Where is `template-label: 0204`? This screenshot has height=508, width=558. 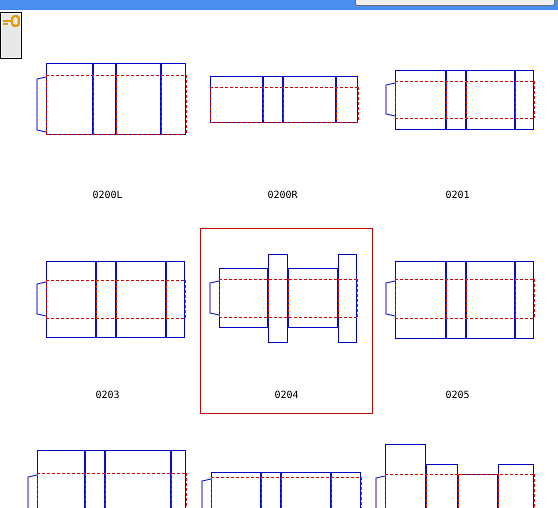
template-label: 0204 is located at coordinates (286, 395).